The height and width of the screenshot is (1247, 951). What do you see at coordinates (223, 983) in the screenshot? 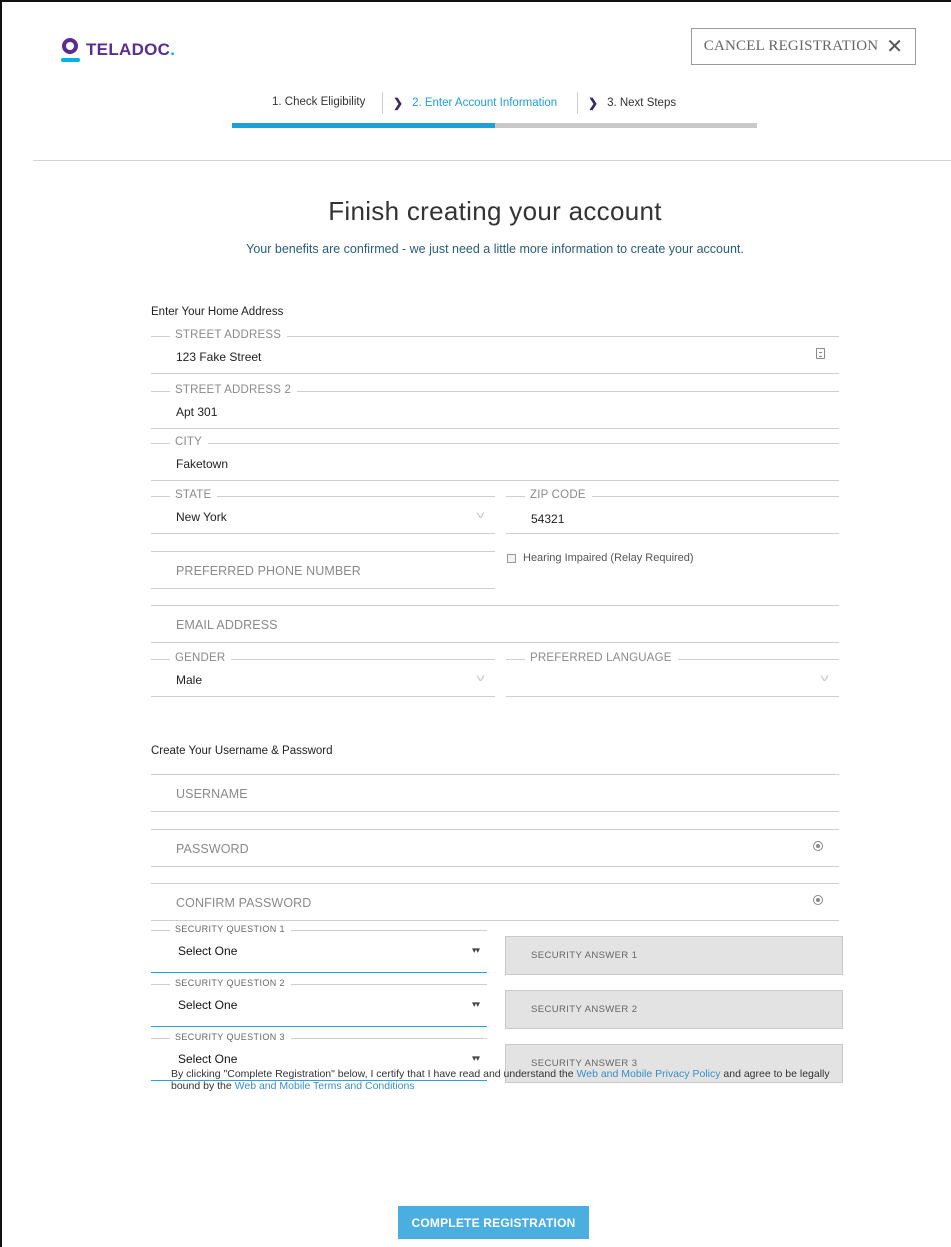
I see `security-question-2-label: SECURITY QUESTION 2` at bounding box center [223, 983].